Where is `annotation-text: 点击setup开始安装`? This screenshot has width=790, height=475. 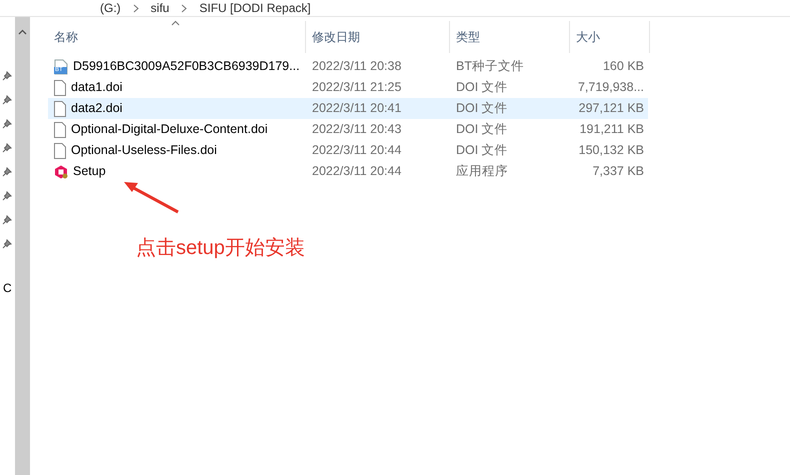
annotation-text: 点击setup开始安装 is located at coordinates (220, 248).